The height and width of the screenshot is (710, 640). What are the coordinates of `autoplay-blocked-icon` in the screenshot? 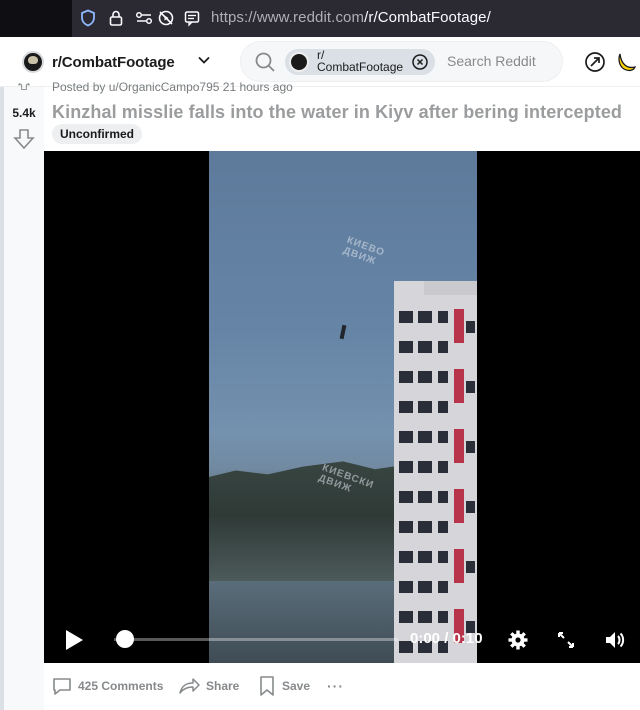 It's located at (166, 18).